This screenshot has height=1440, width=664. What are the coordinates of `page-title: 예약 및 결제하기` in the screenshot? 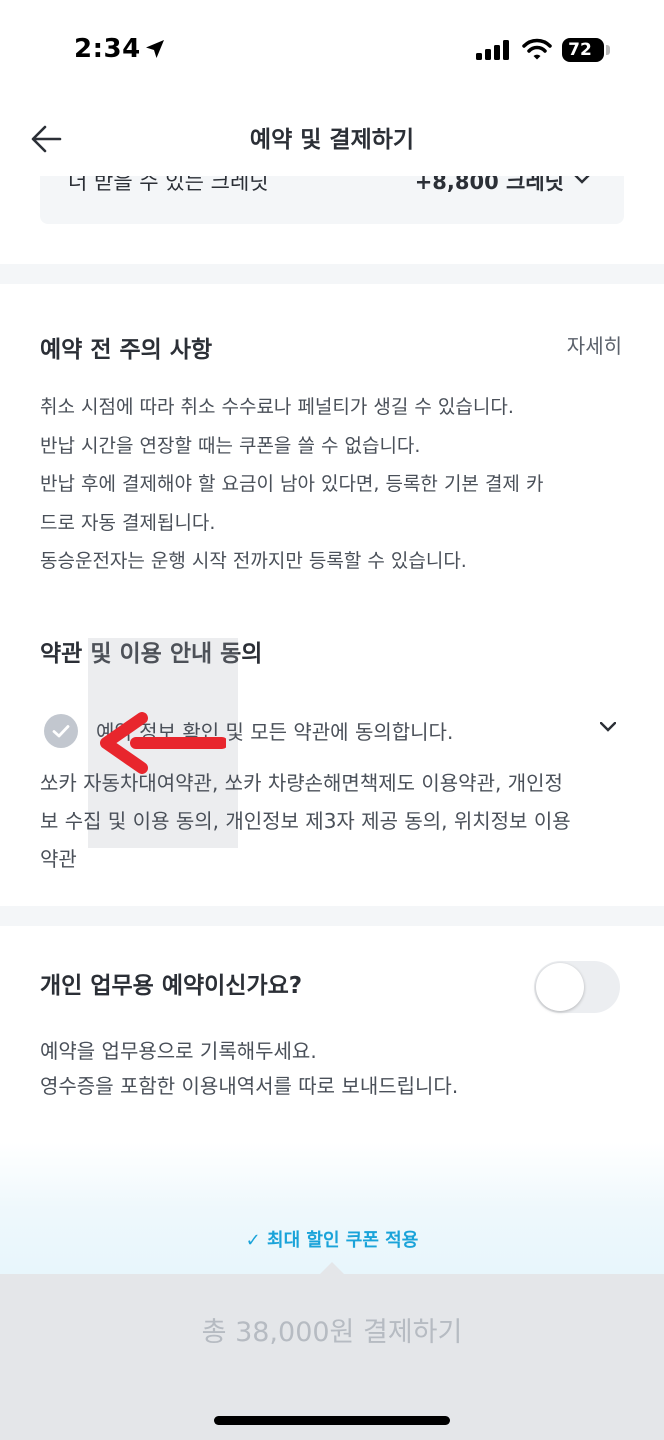 It's located at (332, 140).